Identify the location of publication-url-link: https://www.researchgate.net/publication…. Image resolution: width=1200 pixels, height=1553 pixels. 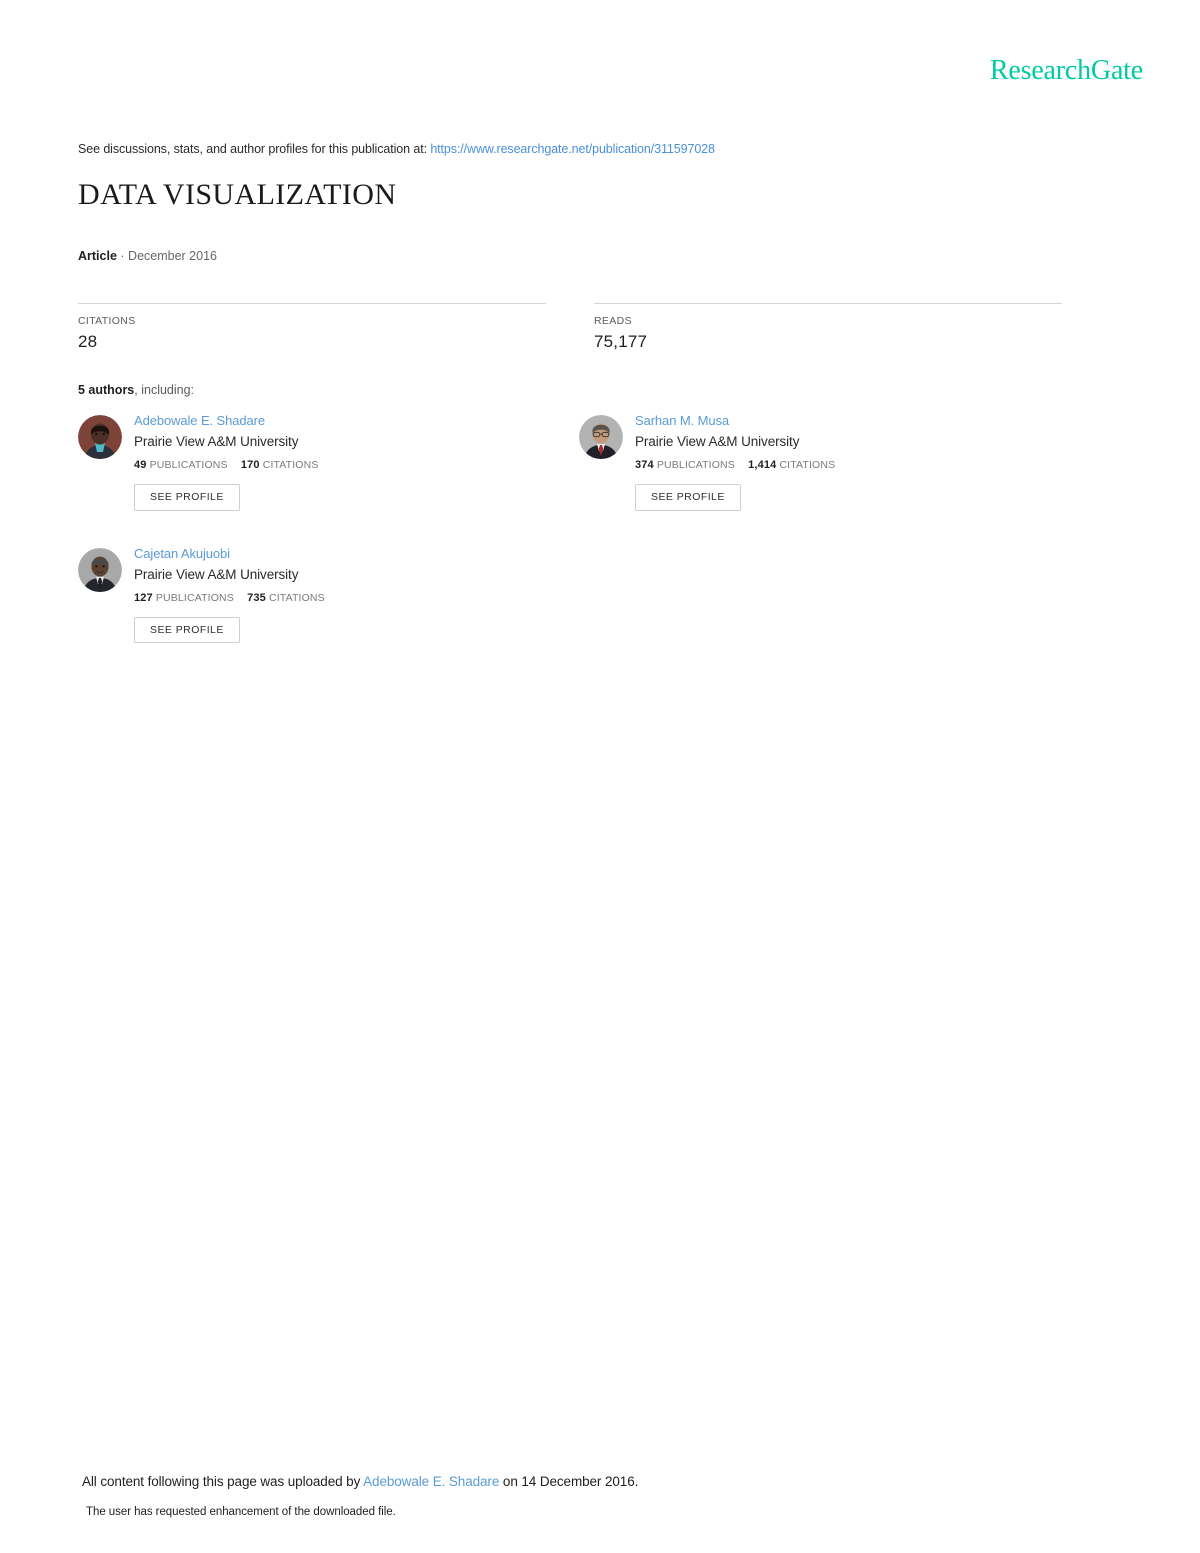
(572, 149).